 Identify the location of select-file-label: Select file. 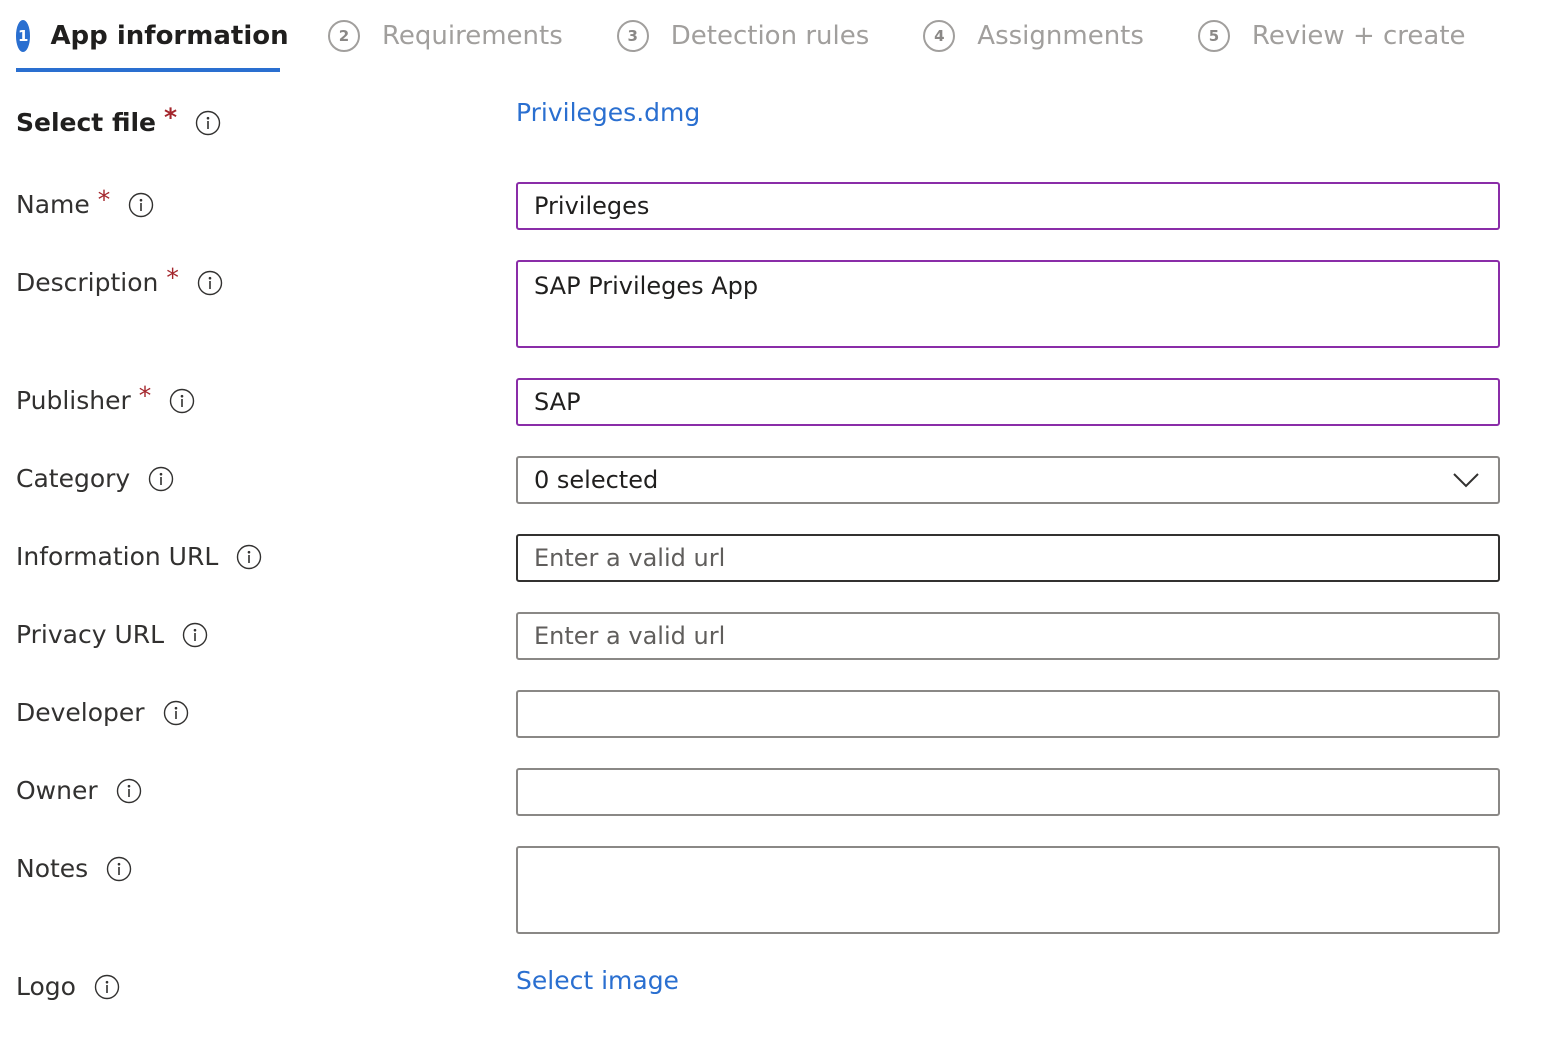
(86, 122).